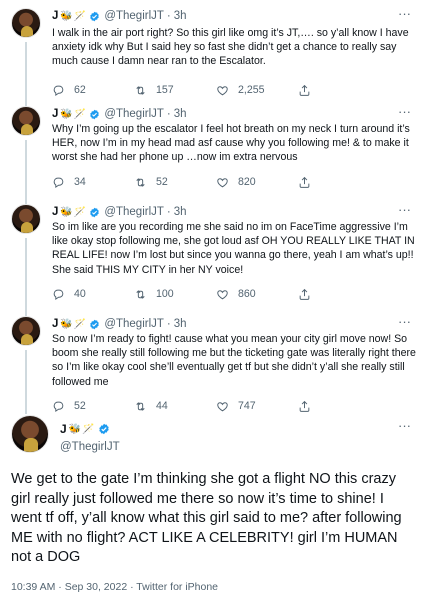 The width and height of the screenshot is (425, 600). I want to click on retweet-button: 157, so click(154, 90).